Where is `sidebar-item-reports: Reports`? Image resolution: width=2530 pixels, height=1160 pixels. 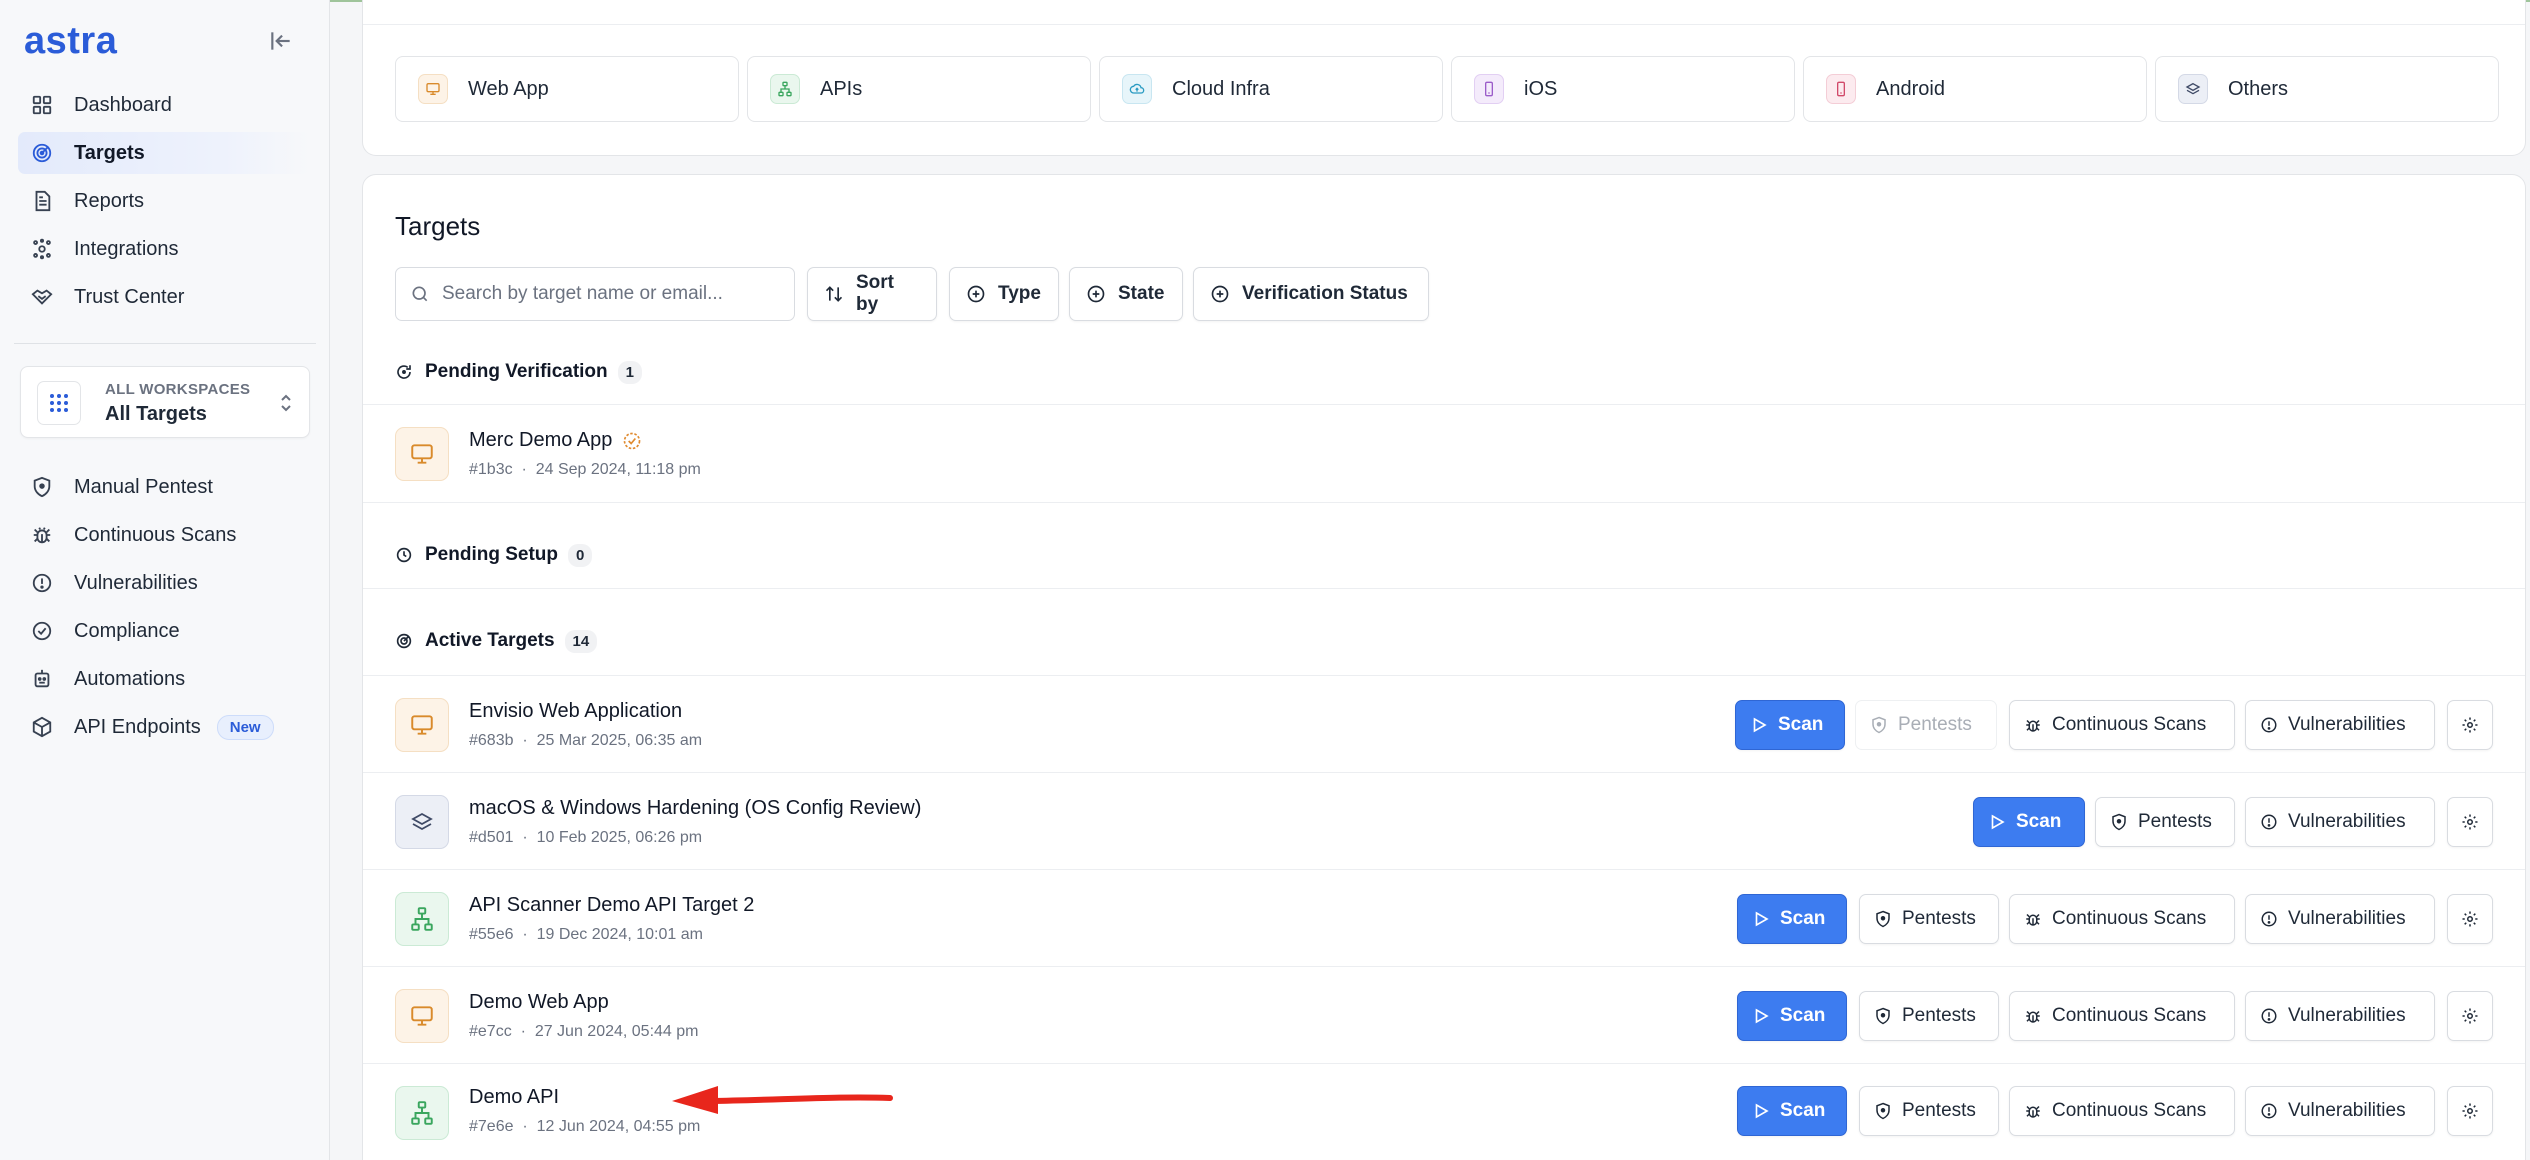 sidebar-item-reports: Reports is located at coordinates (164, 201).